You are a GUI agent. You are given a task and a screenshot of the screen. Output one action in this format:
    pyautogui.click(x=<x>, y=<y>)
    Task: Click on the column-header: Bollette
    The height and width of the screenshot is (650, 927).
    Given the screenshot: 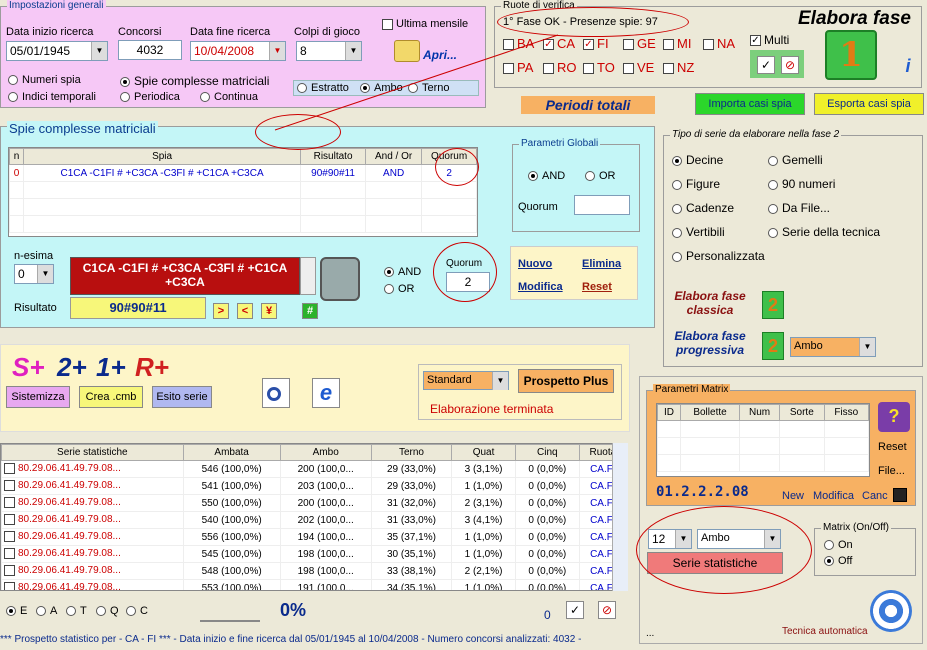 What is the action you would take?
    pyautogui.click(x=710, y=412)
    